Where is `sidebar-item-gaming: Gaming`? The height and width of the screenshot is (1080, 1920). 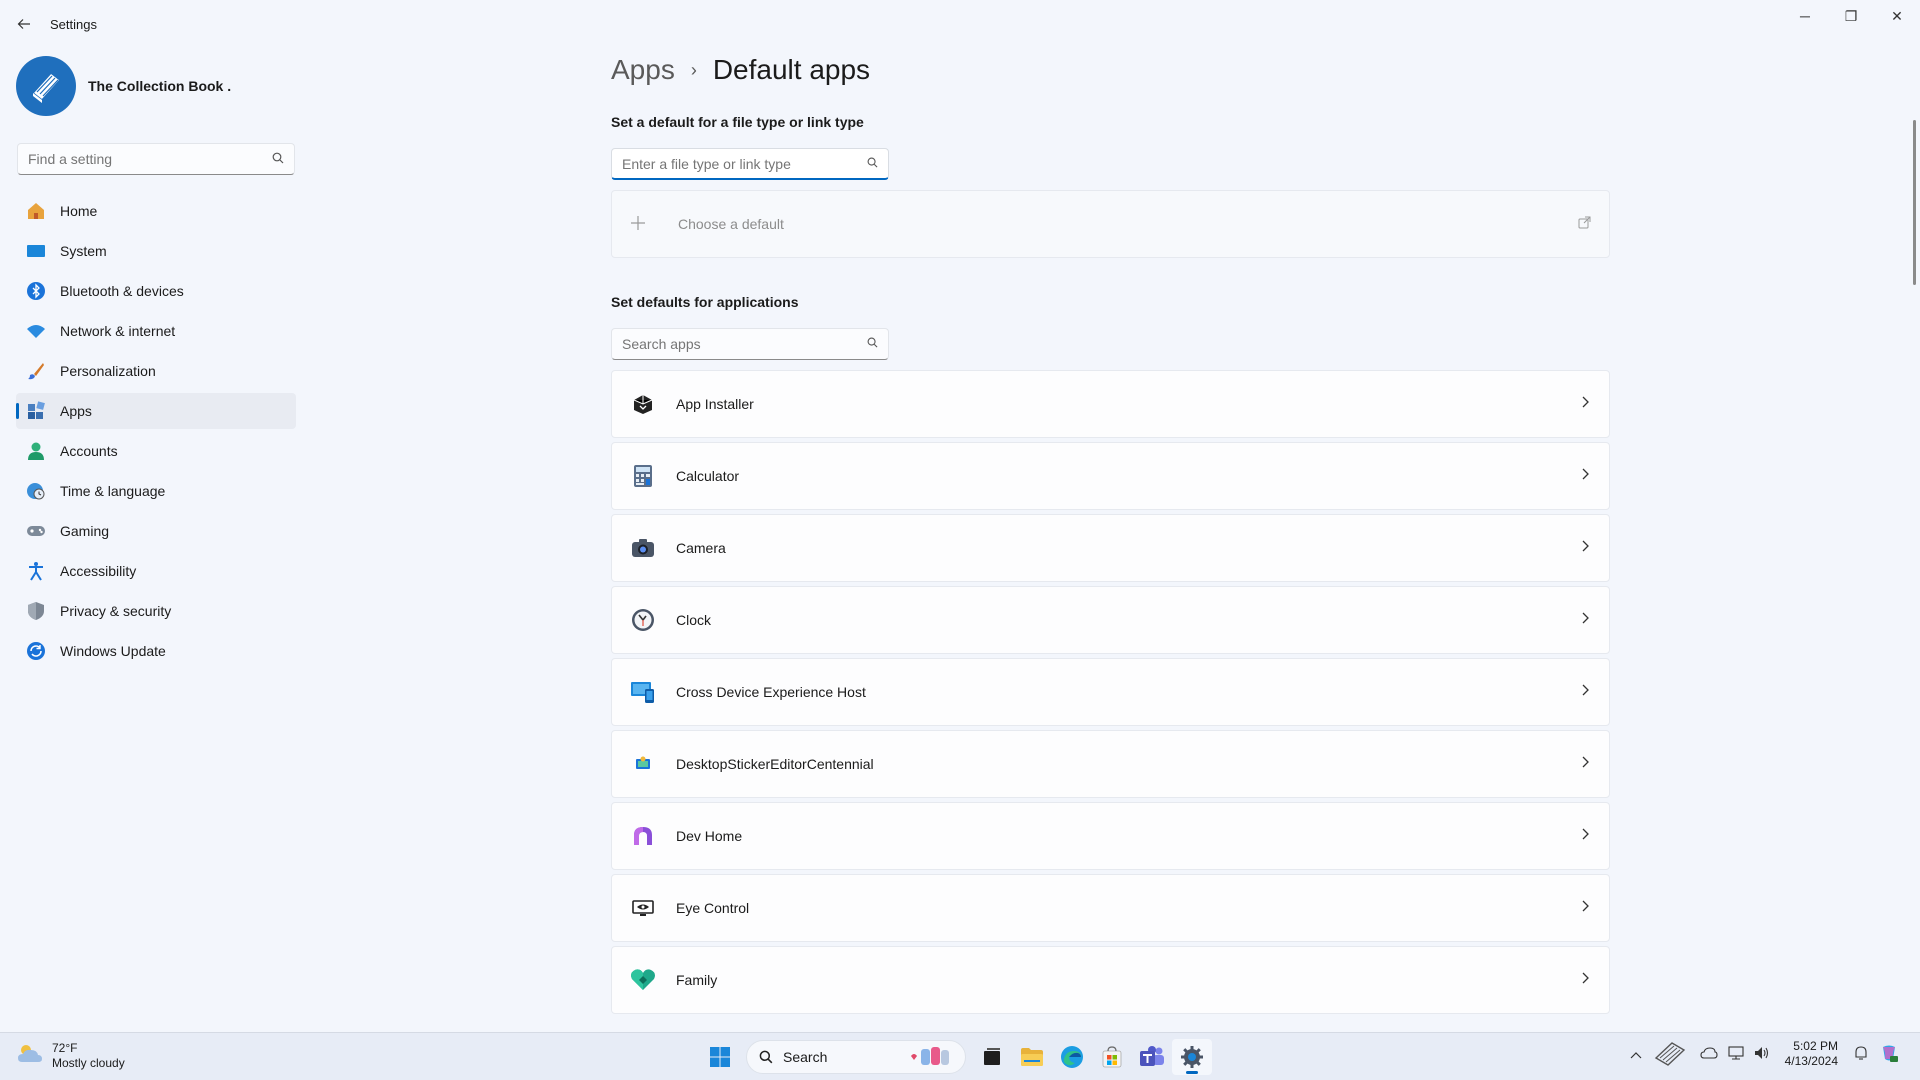 sidebar-item-gaming: Gaming is located at coordinates (156, 531).